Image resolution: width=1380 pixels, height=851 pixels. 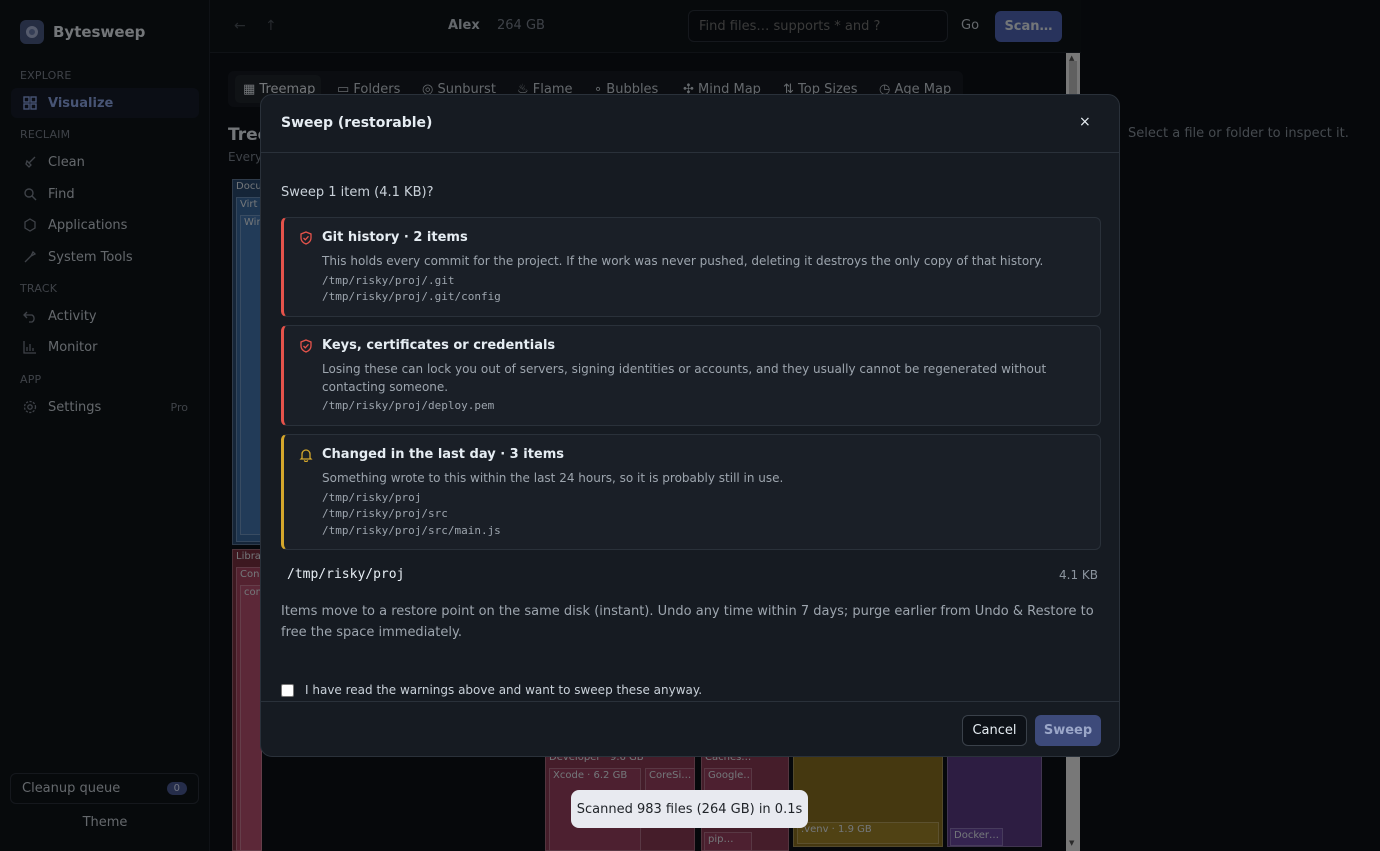 What do you see at coordinates (690, 728) in the screenshot?
I see `dialog-footer: Cancel Sweep` at bounding box center [690, 728].